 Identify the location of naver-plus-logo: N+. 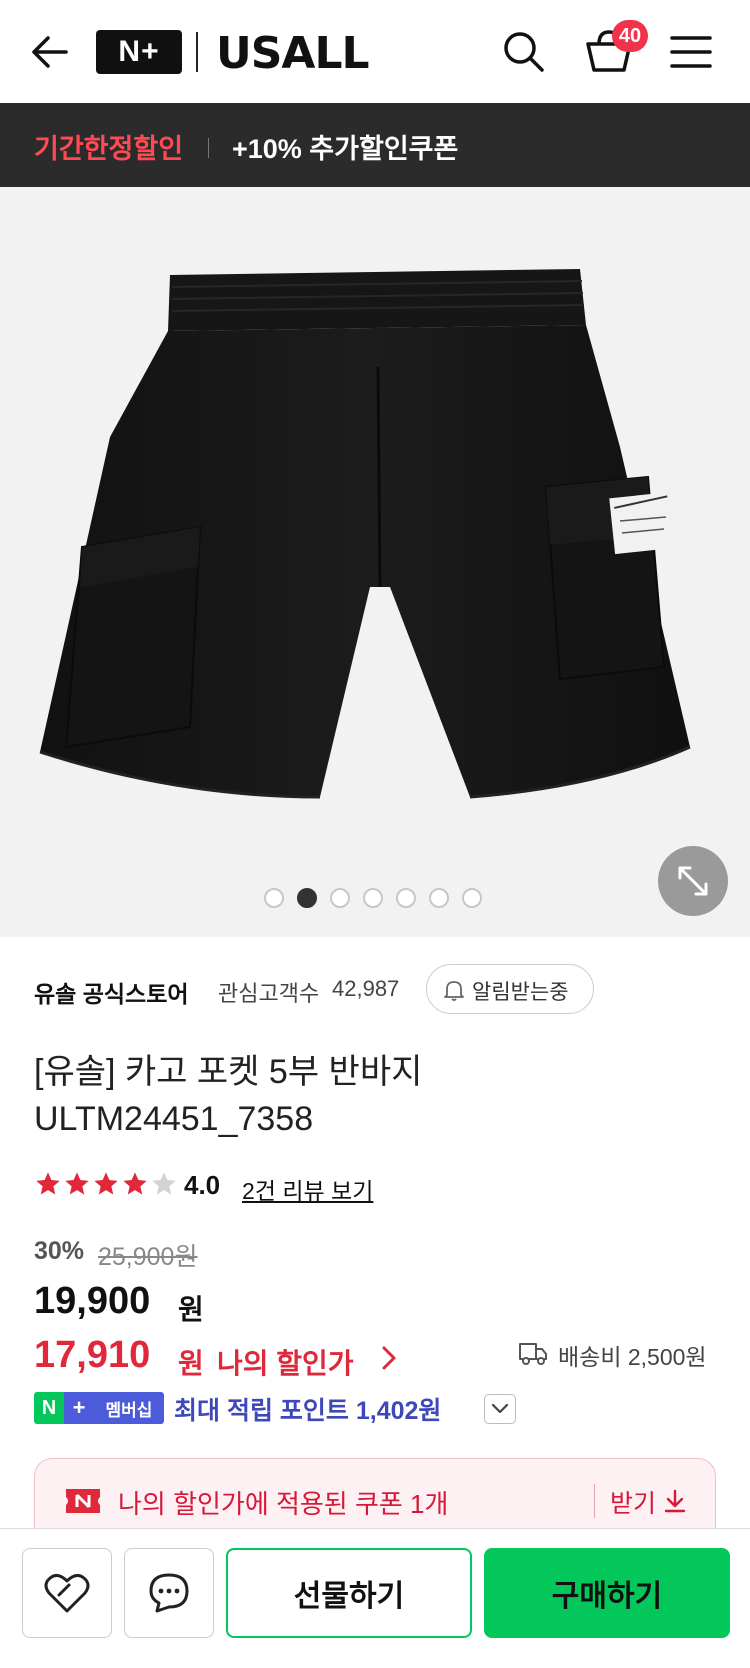
(139, 52).